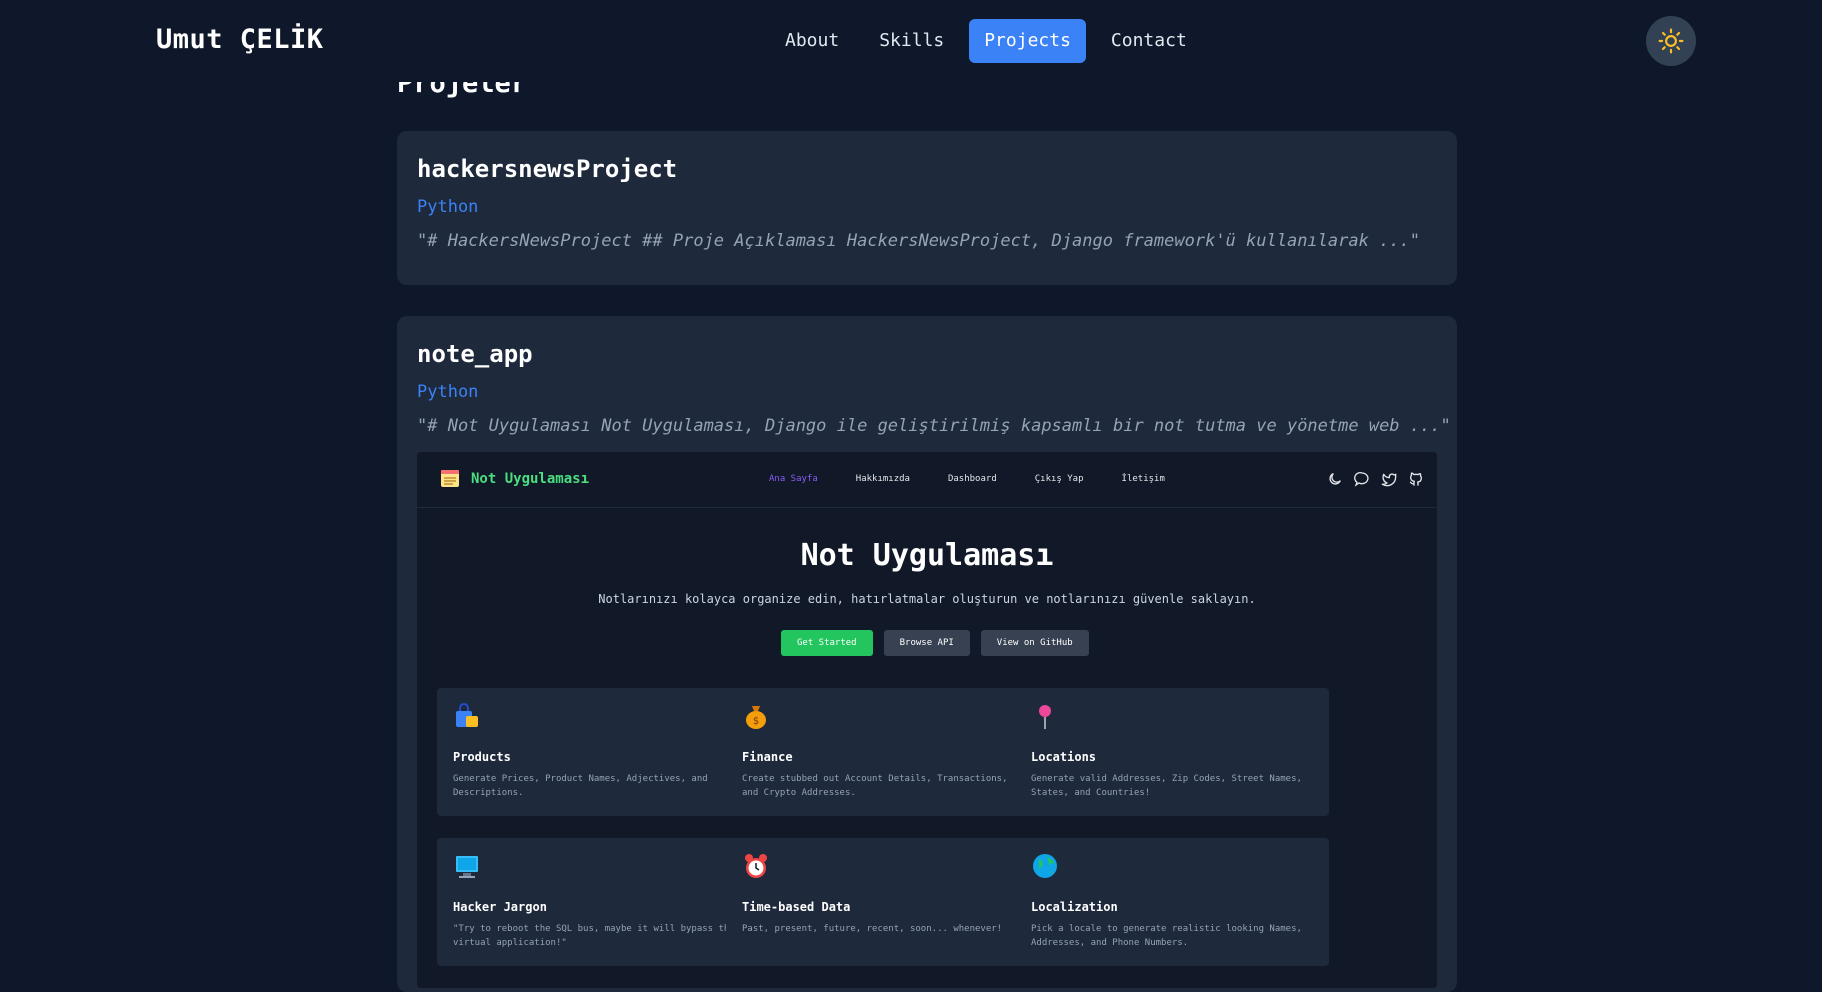 This screenshot has width=1822, height=992. What do you see at coordinates (927, 555) in the screenshot?
I see `preview-hero-title: Not Uygulaması` at bounding box center [927, 555].